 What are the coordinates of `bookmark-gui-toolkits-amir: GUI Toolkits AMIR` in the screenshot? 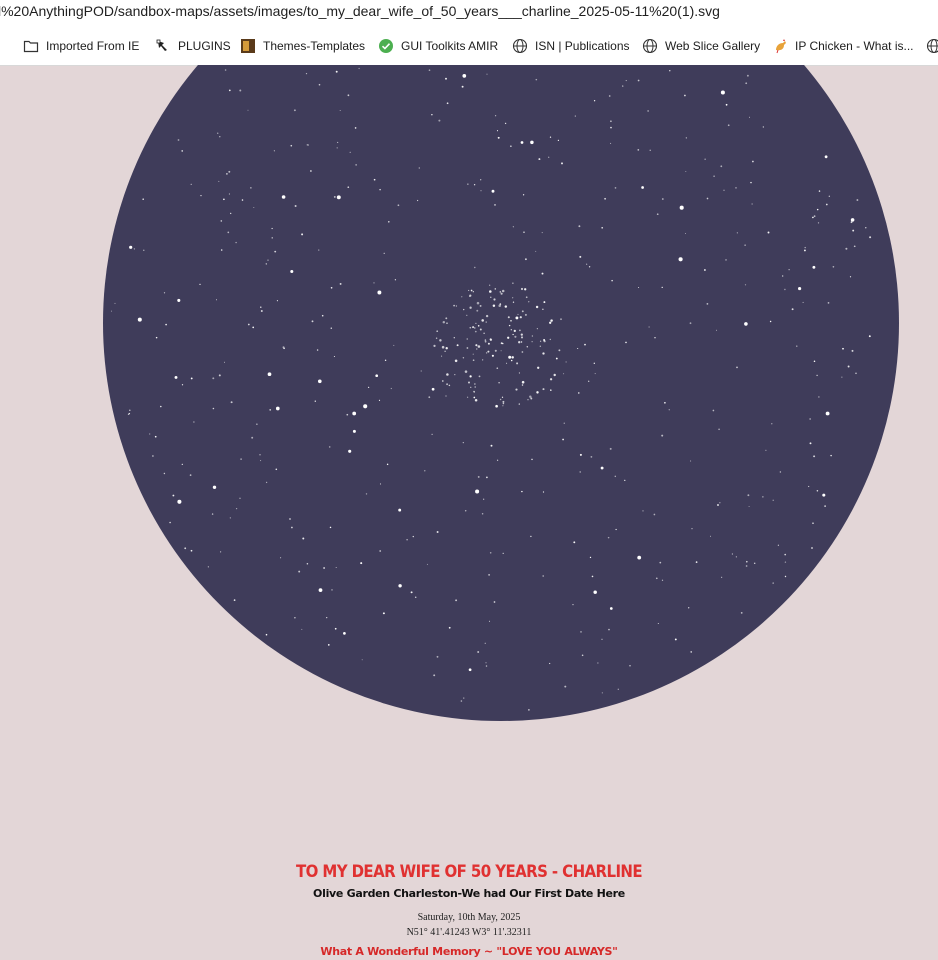 It's located at (438, 46).